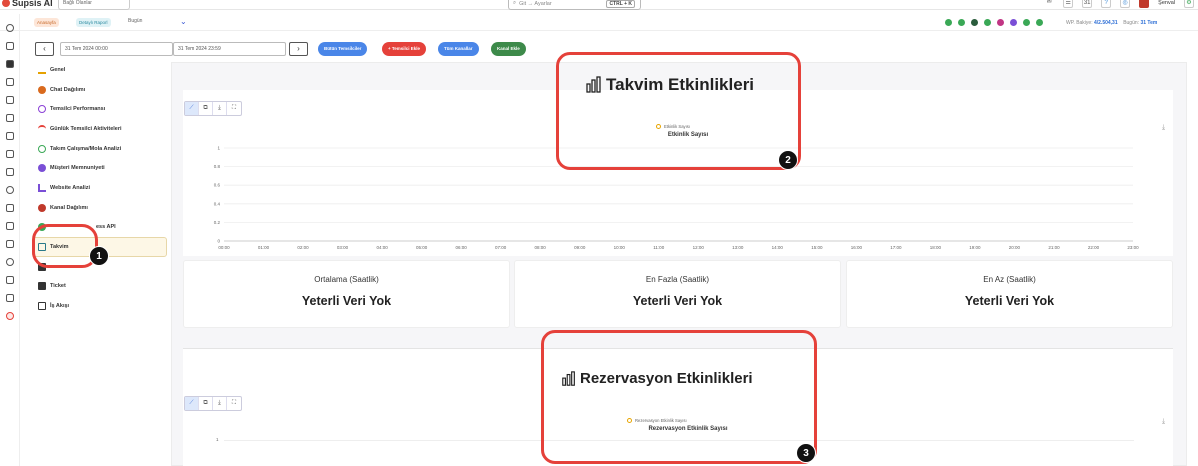 Image resolution: width=1198 pixels, height=466 pixels. Describe the element at coordinates (217, 185) in the screenshot. I see `y-tick-label: 0.6` at that location.